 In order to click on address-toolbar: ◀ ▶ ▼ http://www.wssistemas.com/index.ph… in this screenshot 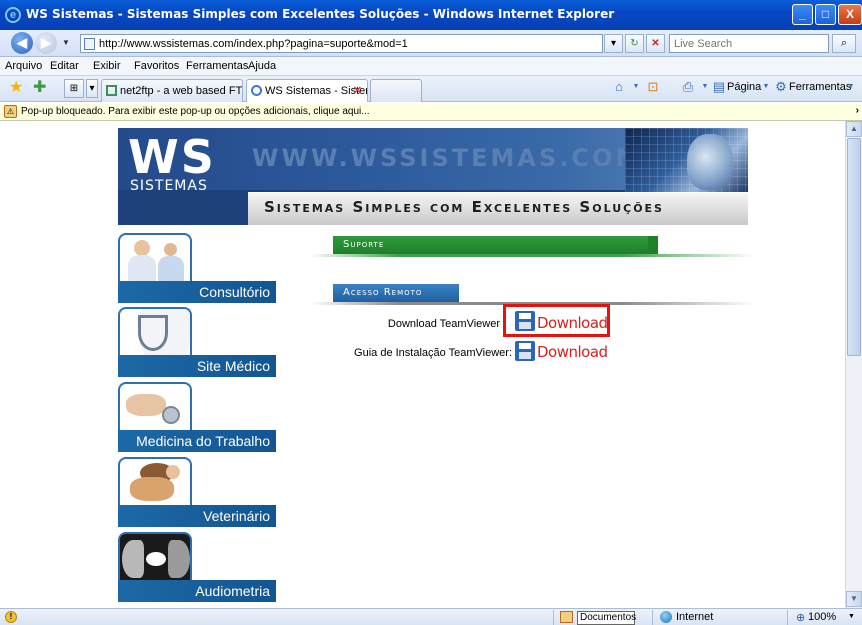, I will do `click(431, 43)`.